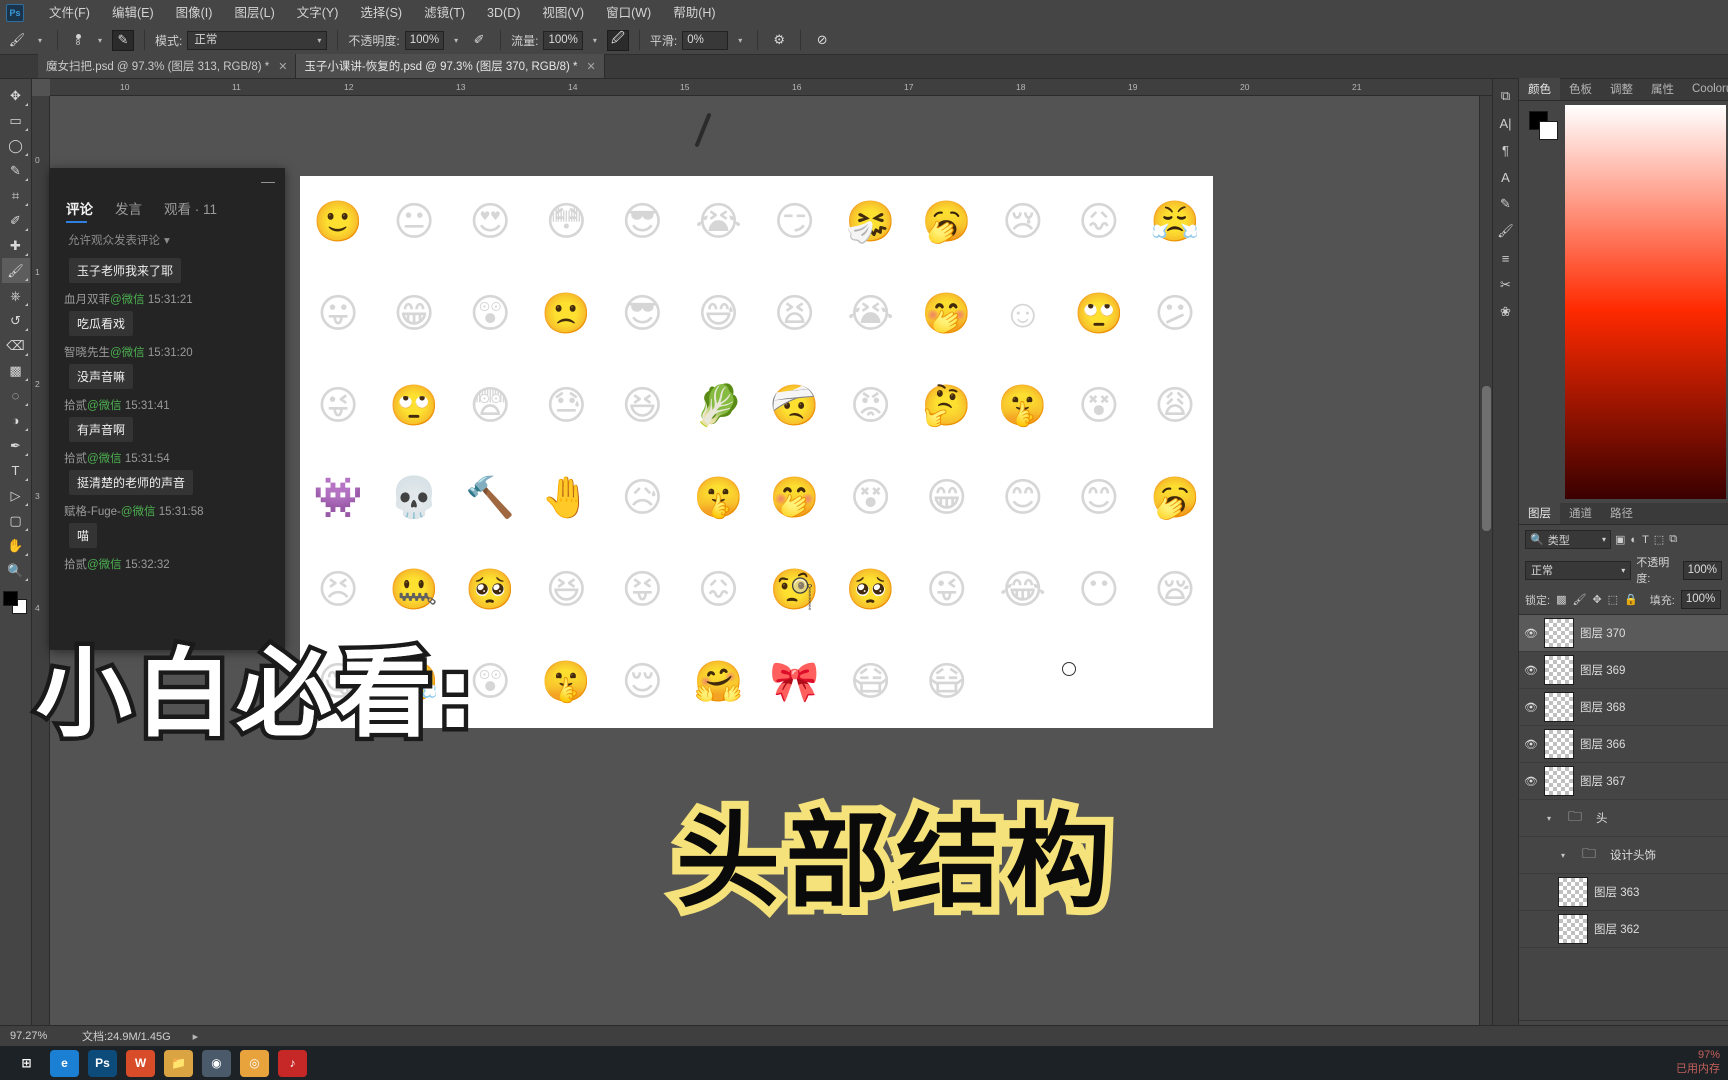  I want to click on move-tool: ✥, so click(16, 95).